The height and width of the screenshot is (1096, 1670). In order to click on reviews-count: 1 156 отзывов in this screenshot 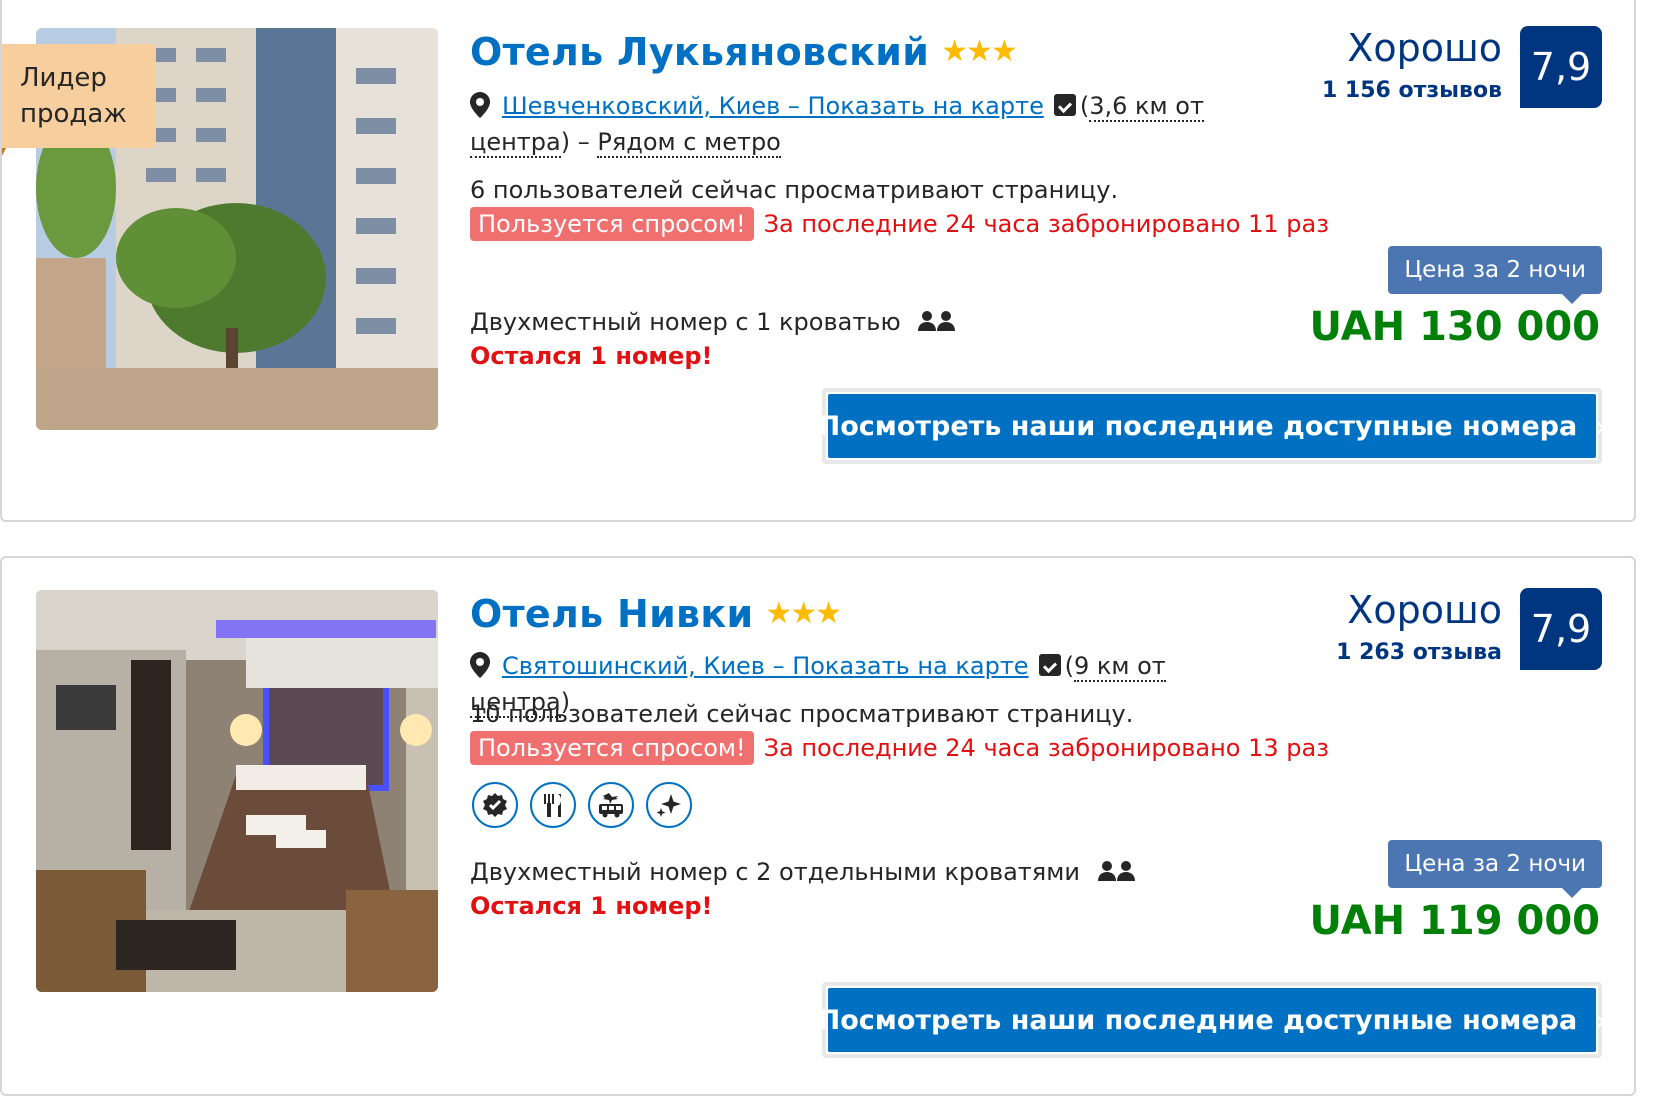, I will do `click(1412, 90)`.